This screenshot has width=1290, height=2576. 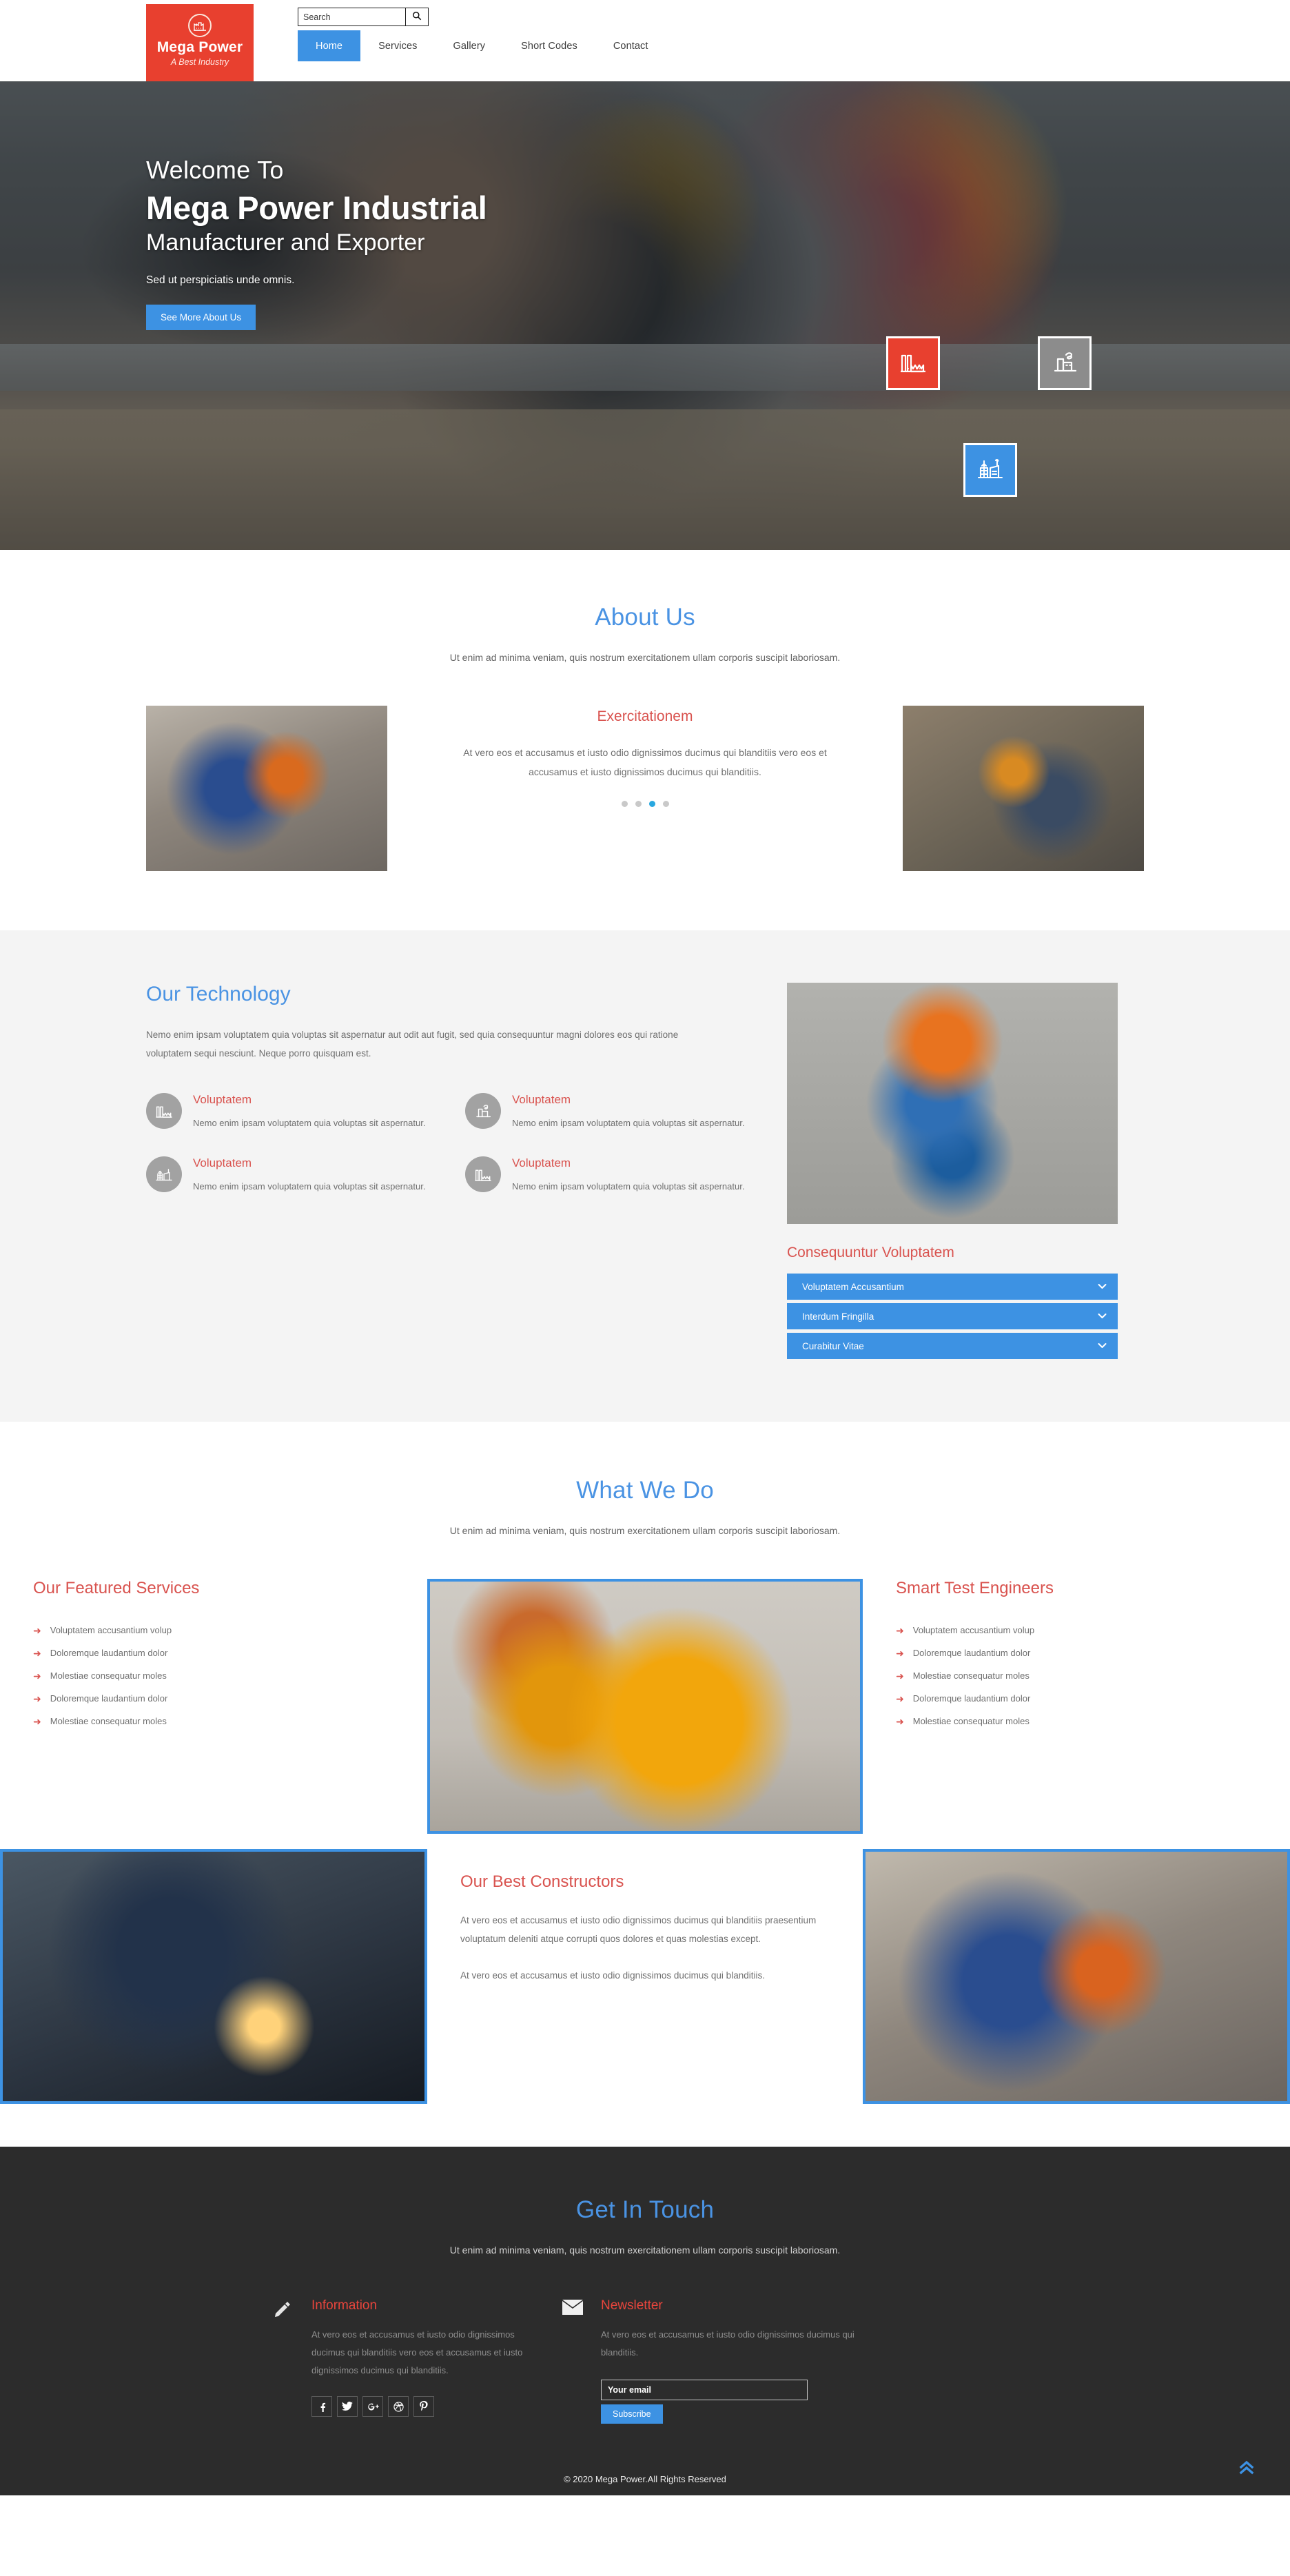 I want to click on smart-engineers-title: Smart Test Engineers, so click(x=975, y=1588).